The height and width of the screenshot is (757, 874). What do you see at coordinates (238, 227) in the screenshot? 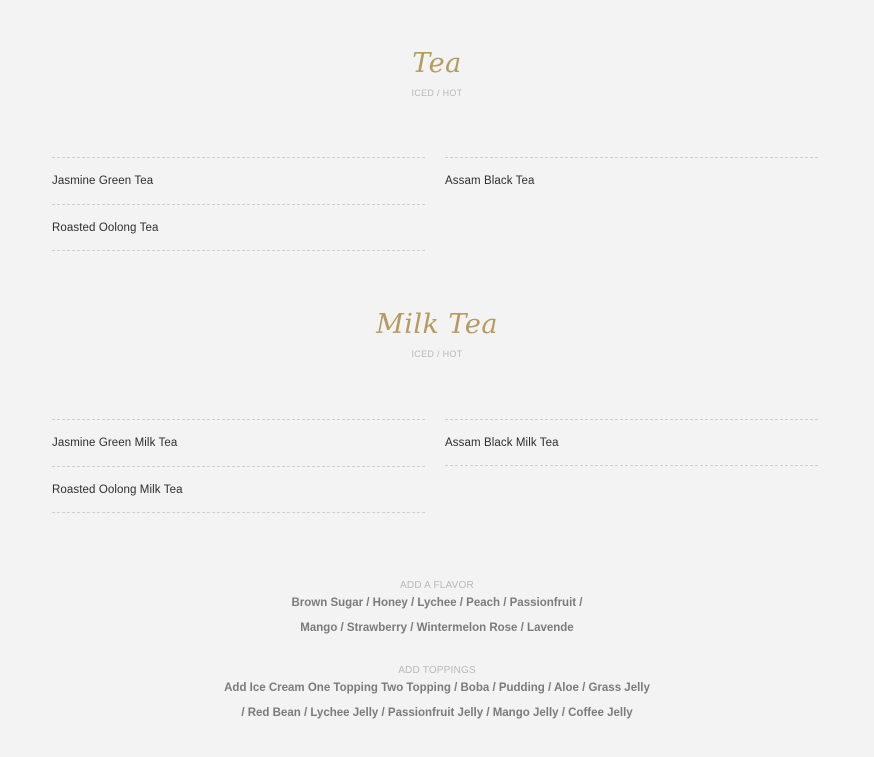
I see `menu-item-roasted-oolong-tea: Roasted Oolong Tea` at bounding box center [238, 227].